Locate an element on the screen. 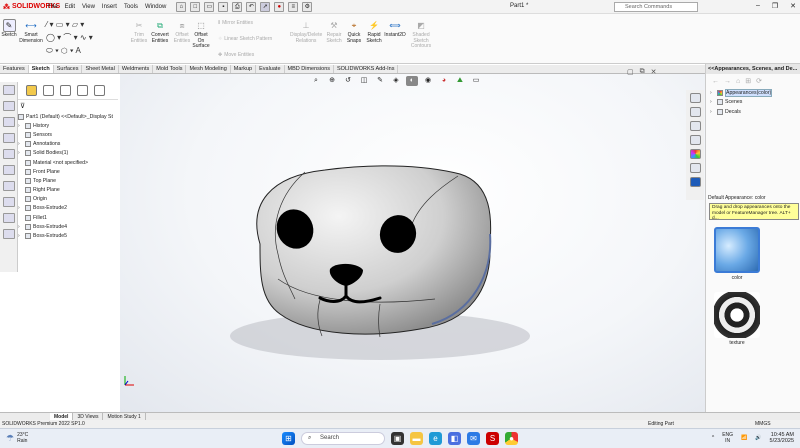  smart-dimension-button: ⟷ Smart Dimension is located at coordinates (31, 31).